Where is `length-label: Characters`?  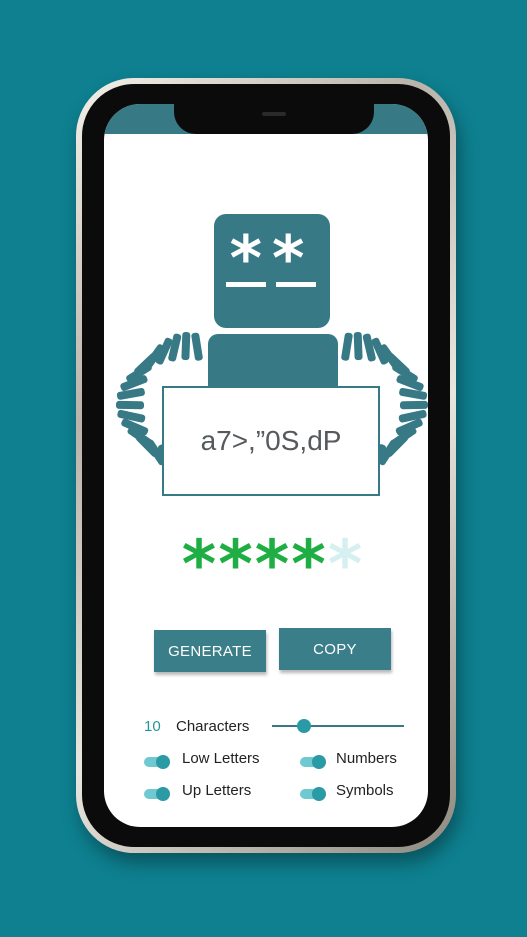 length-label: Characters is located at coordinates (213, 726).